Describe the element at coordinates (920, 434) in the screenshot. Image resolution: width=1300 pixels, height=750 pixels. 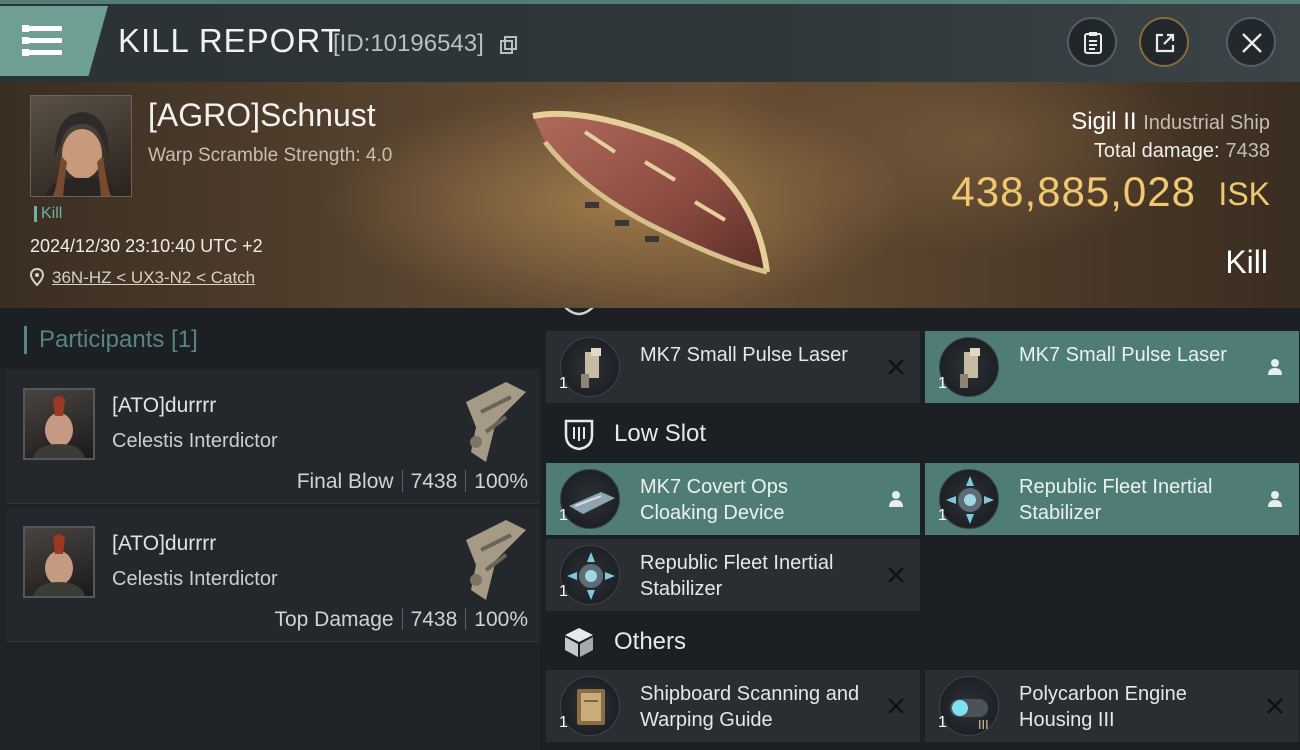
I see `low-slot-header: Low Slot` at that location.